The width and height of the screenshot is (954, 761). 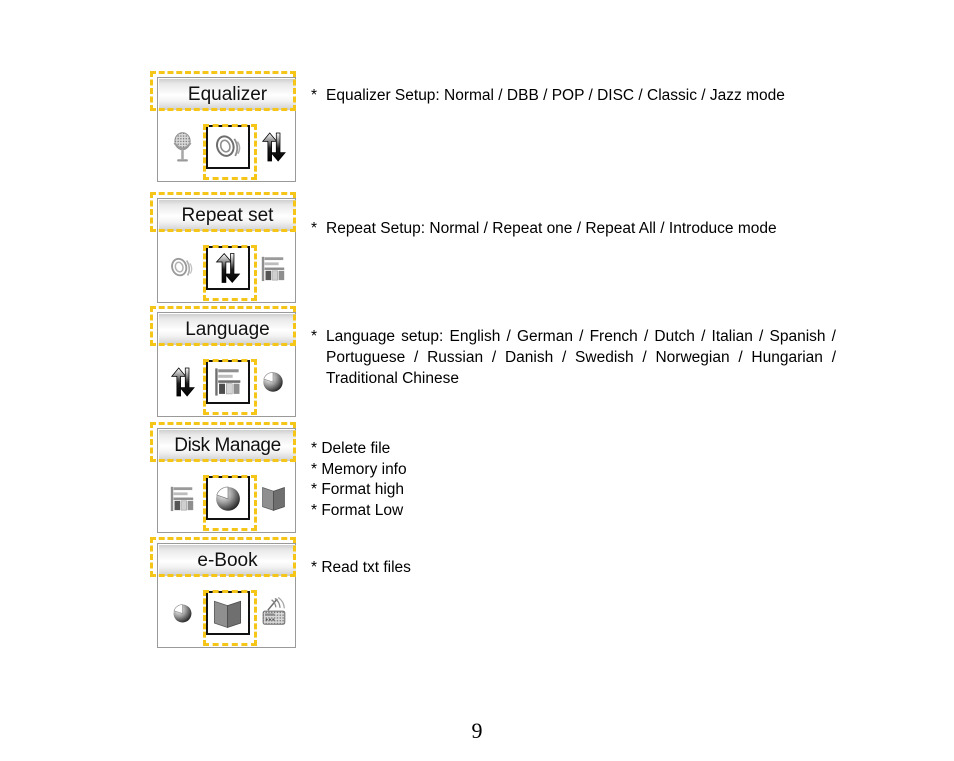 I want to click on card-title-bar: Repeat set, so click(x=227, y=215).